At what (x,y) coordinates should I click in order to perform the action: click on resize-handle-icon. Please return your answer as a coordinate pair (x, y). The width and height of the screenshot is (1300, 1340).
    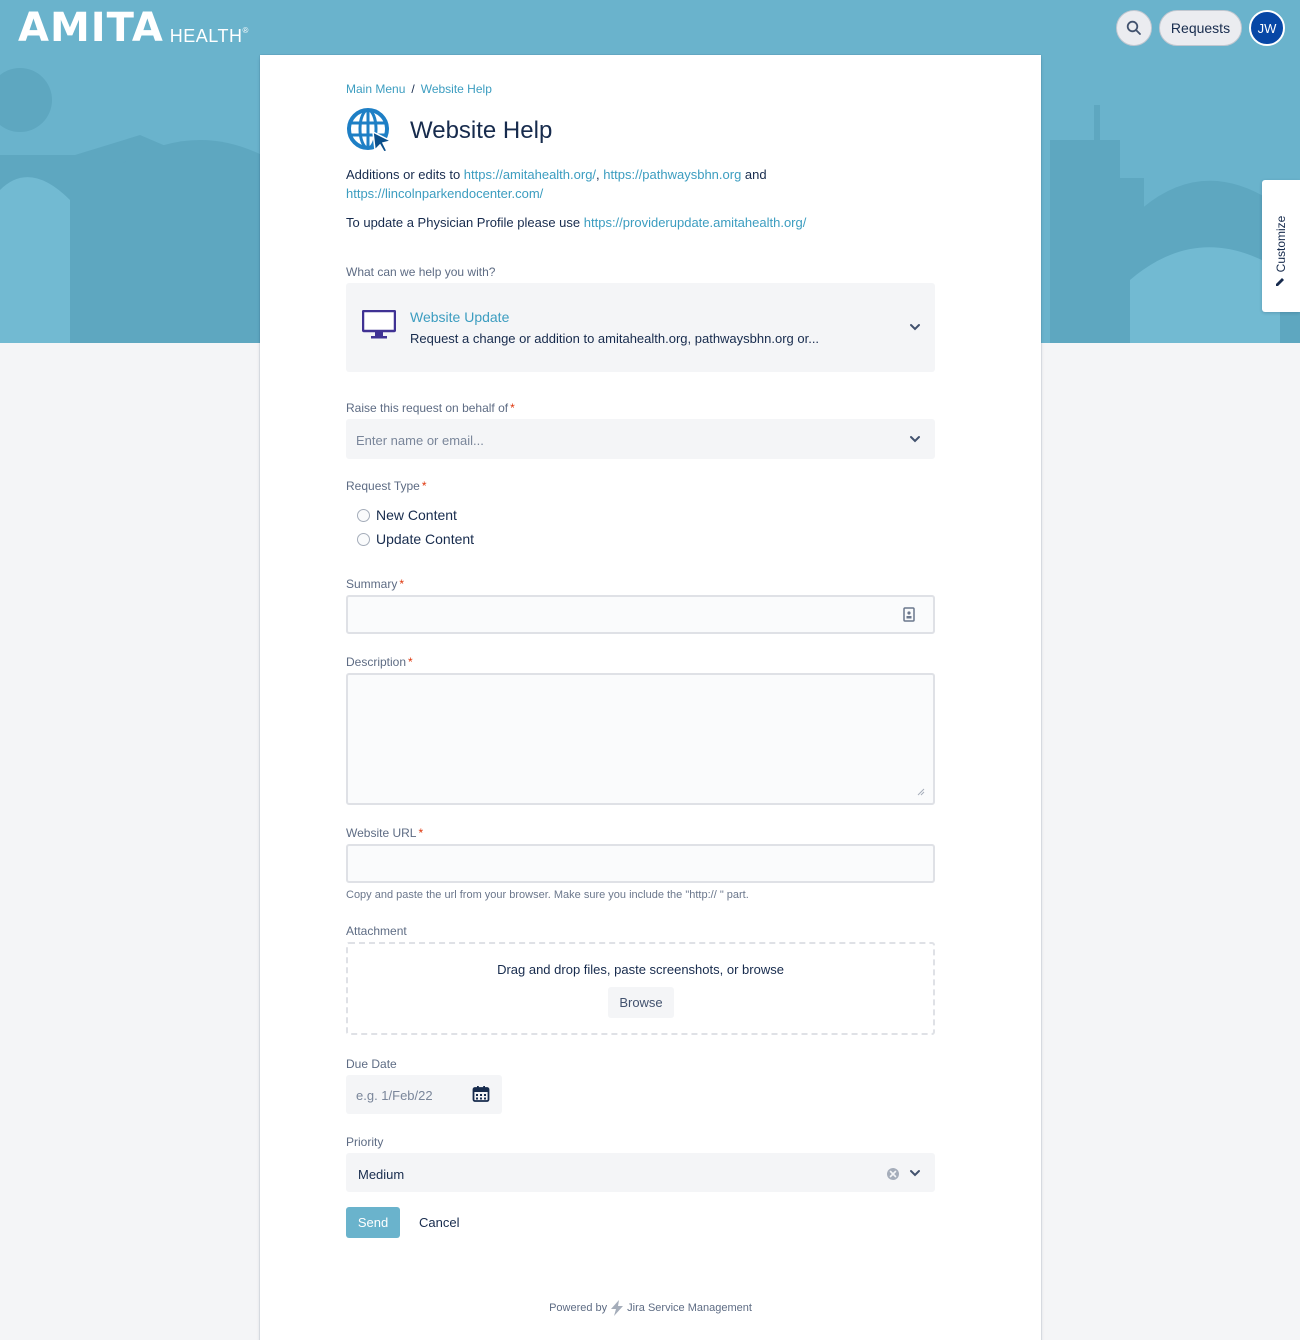
    Looking at the image, I should click on (920, 791).